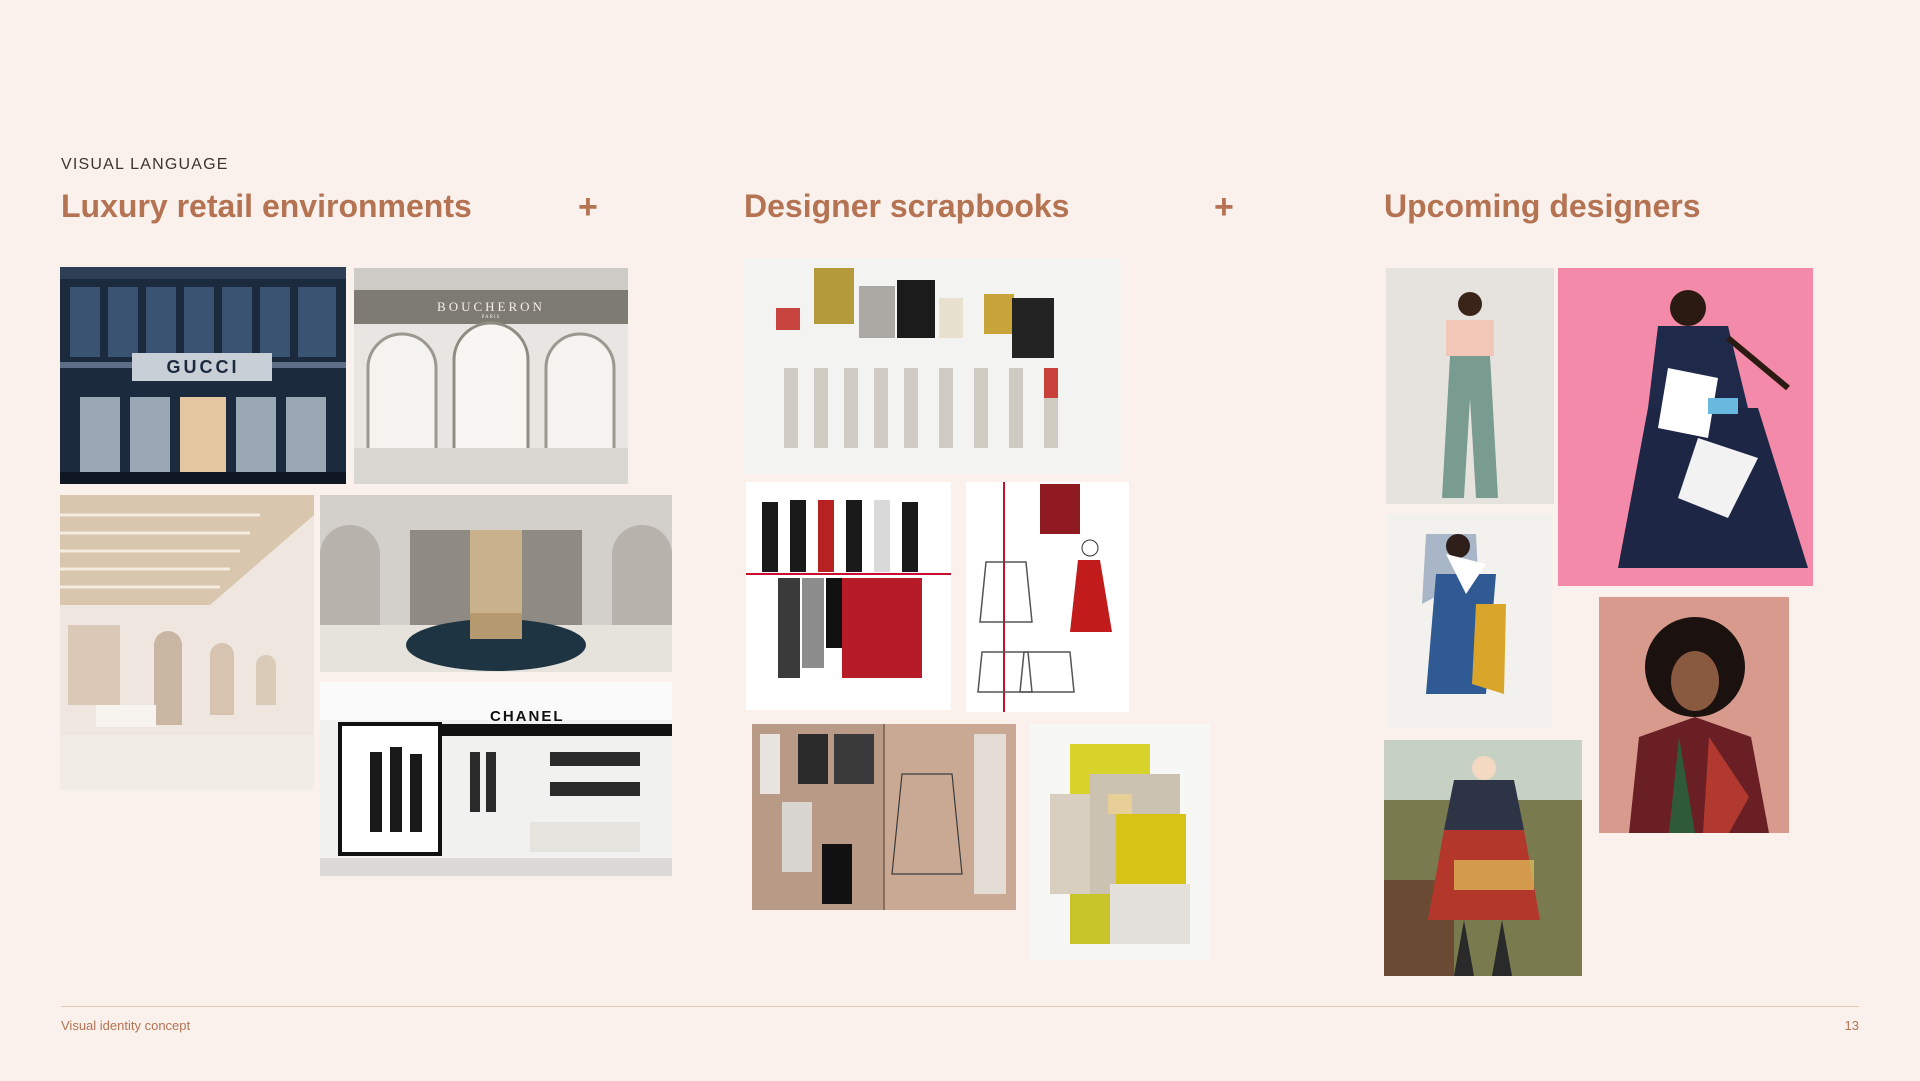  I want to click on sign-gucci: GUCCI, so click(203, 367).